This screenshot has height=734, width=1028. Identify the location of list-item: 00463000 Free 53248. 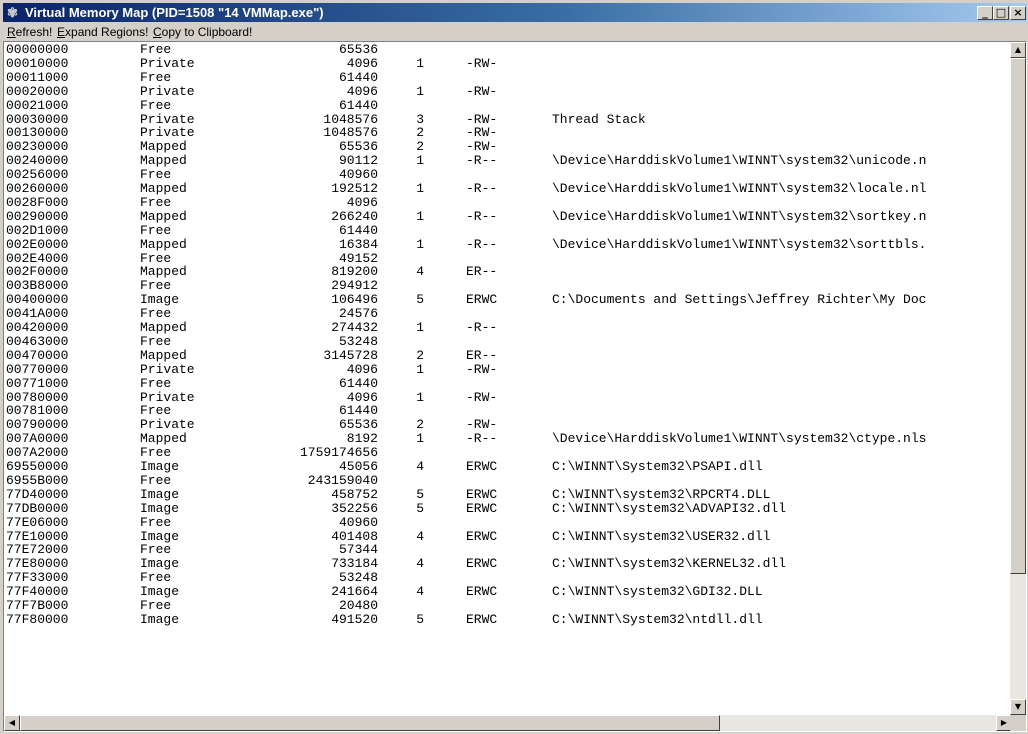
(508, 341).